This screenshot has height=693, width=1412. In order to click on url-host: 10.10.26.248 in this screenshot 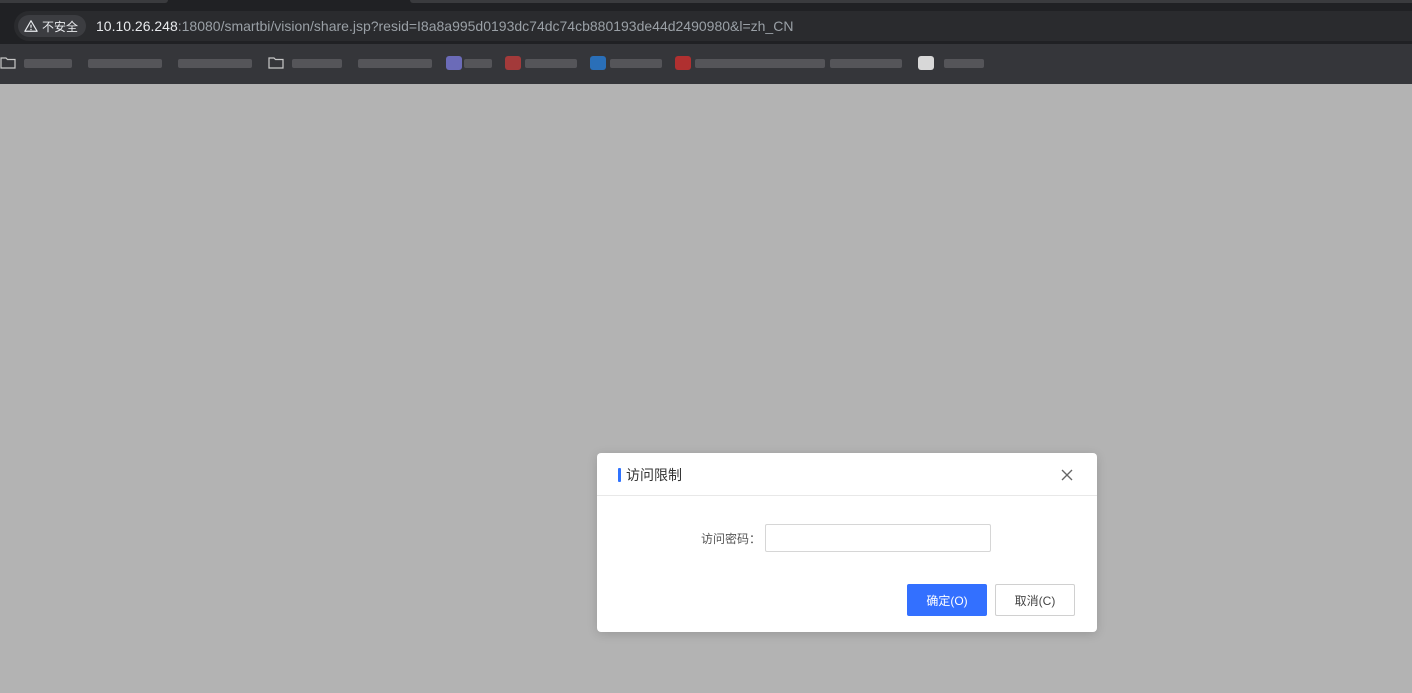, I will do `click(137, 26)`.